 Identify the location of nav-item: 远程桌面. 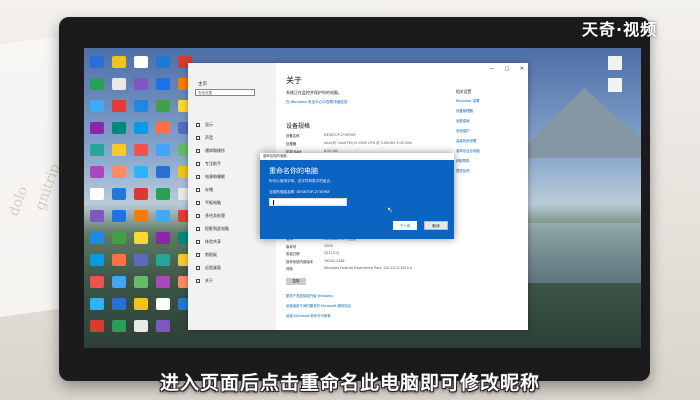
(208, 268).